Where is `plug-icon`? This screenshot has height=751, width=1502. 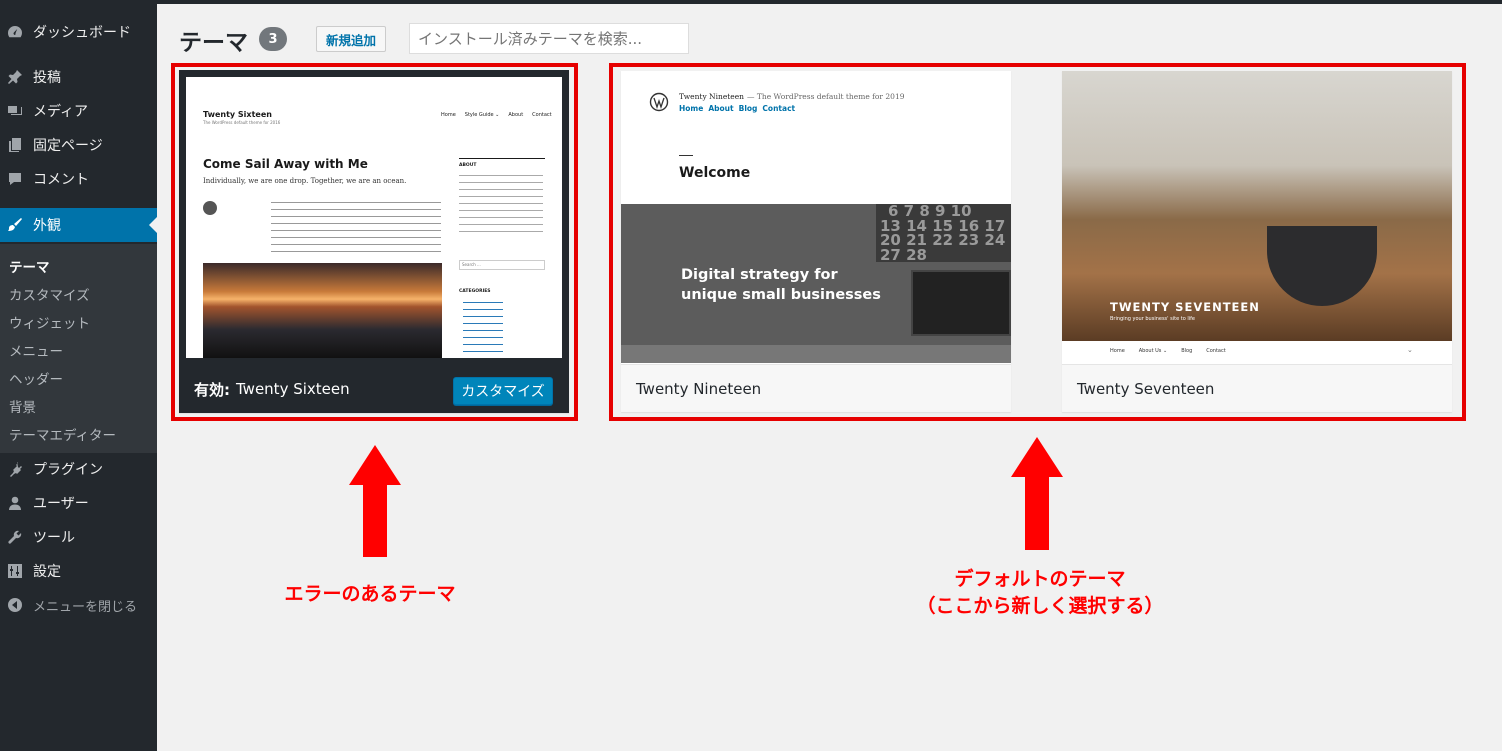
plug-icon is located at coordinates (15, 469).